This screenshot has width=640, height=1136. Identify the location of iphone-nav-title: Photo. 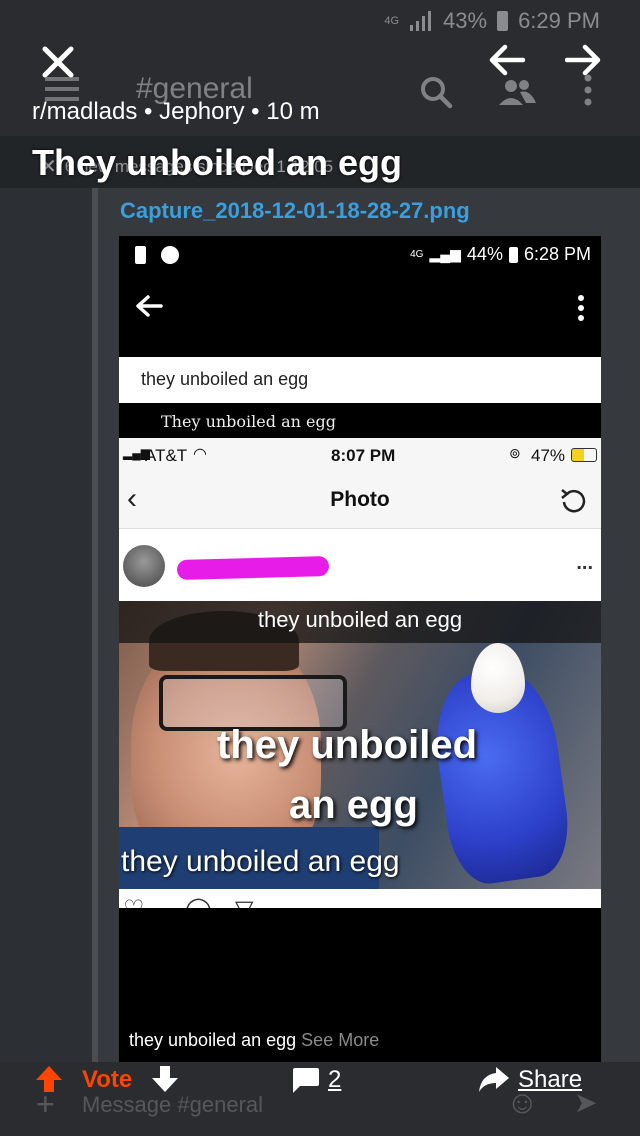
(360, 499).